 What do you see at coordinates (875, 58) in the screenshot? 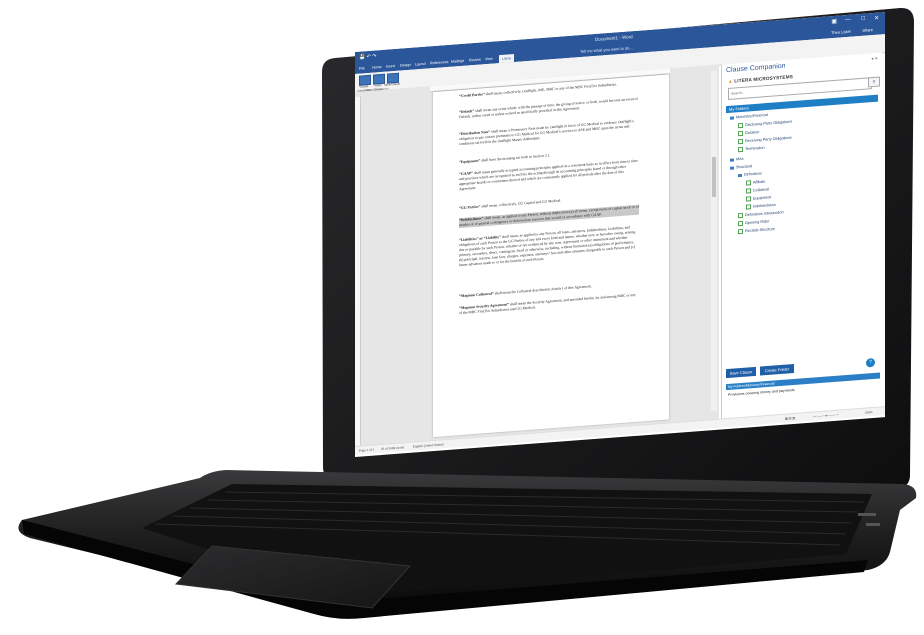
I see `panel-close-icon: ▾ ✕` at bounding box center [875, 58].